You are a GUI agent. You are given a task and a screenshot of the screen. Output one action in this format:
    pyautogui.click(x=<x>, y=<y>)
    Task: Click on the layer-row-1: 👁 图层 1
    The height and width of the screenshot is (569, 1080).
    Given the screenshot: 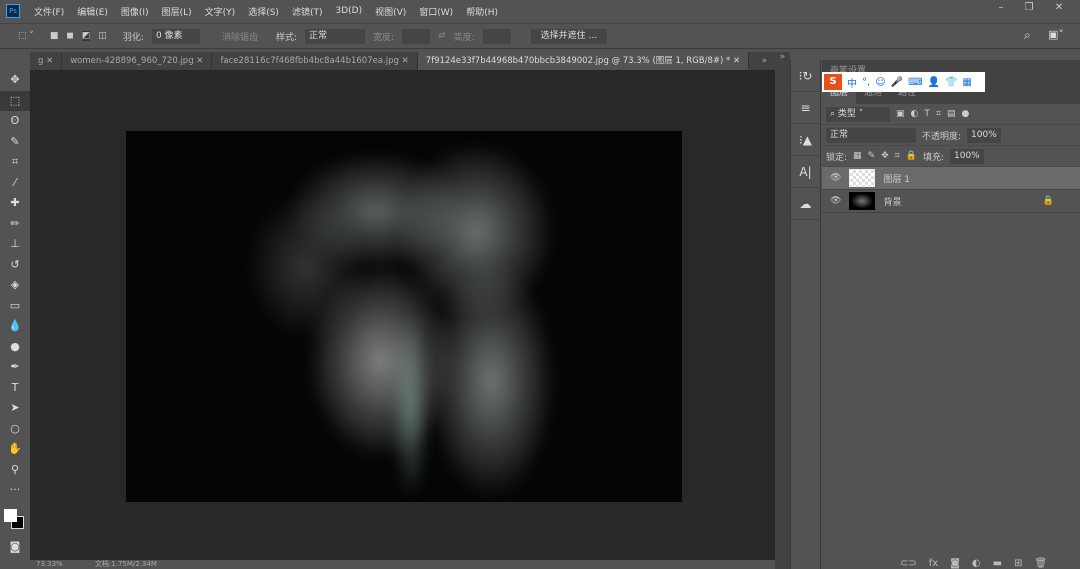 What is the action you would take?
    pyautogui.click(x=951, y=178)
    